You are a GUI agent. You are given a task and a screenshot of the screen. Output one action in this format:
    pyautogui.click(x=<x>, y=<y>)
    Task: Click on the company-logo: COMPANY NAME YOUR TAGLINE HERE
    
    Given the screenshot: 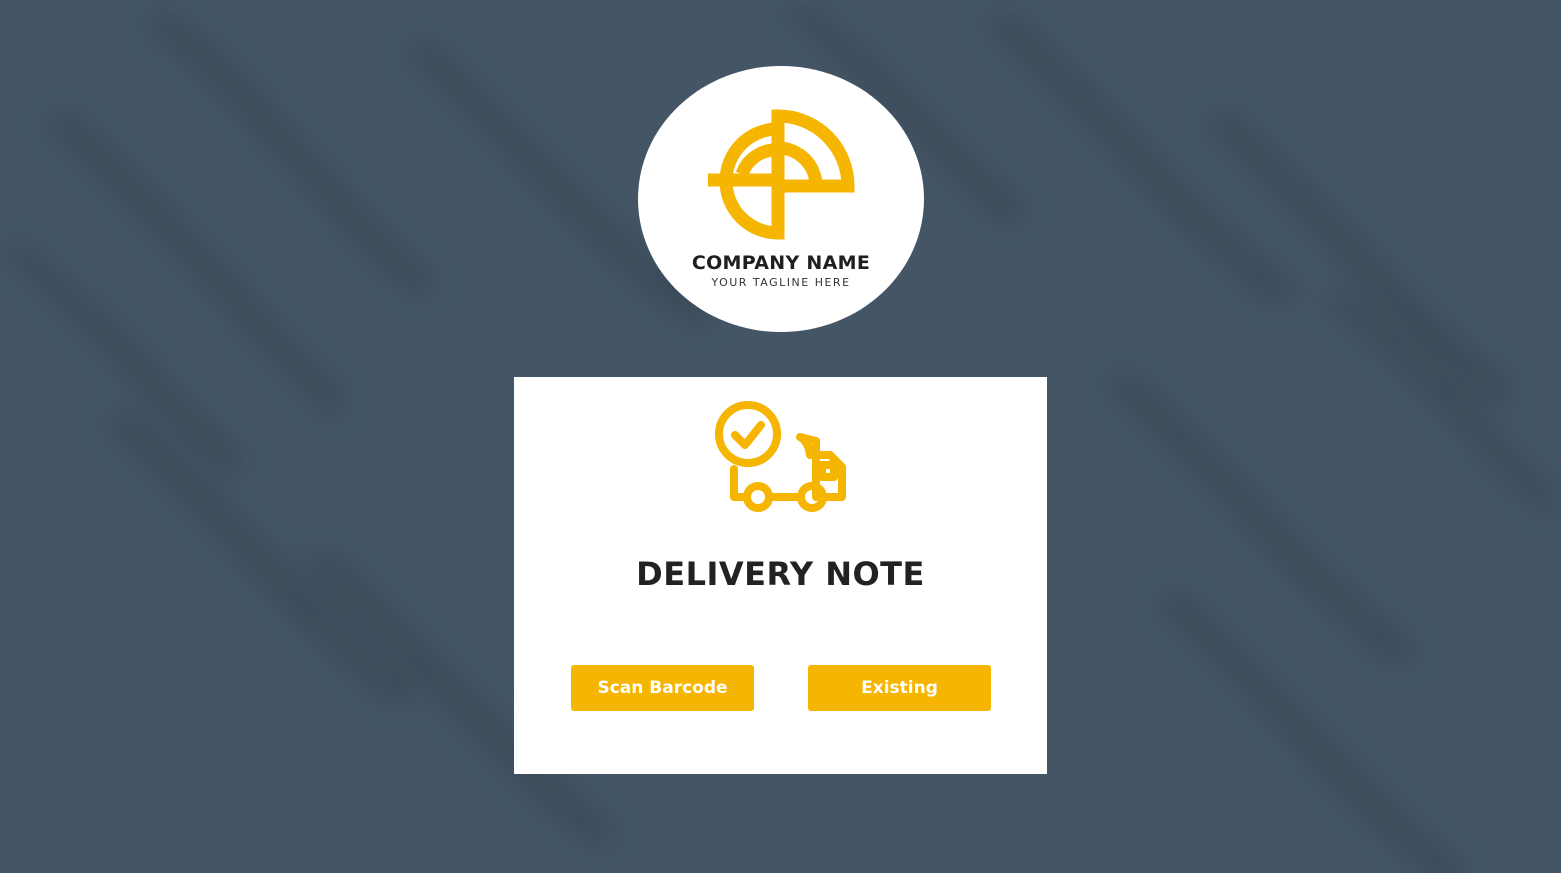 What is the action you would take?
    pyautogui.click(x=781, y=199)
    